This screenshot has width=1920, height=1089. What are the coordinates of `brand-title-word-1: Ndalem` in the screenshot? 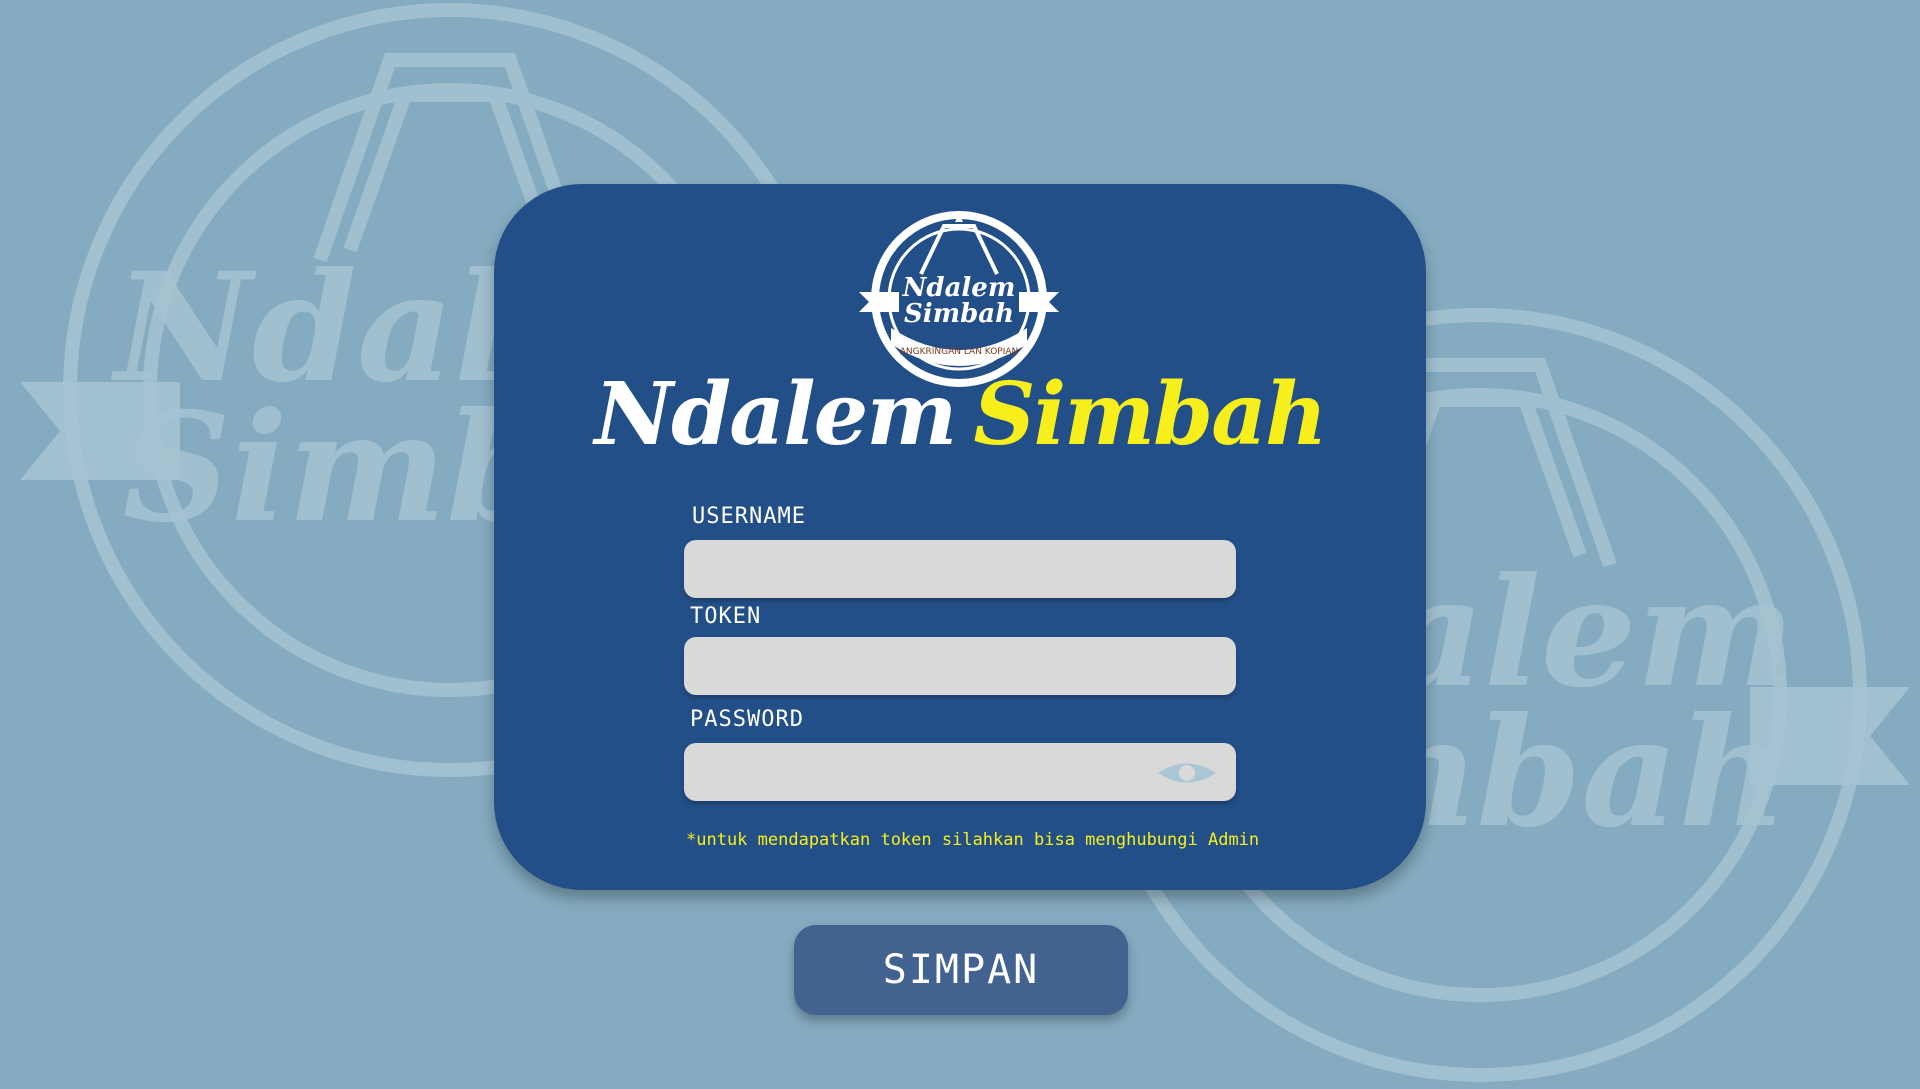 It's located at (775, 414).